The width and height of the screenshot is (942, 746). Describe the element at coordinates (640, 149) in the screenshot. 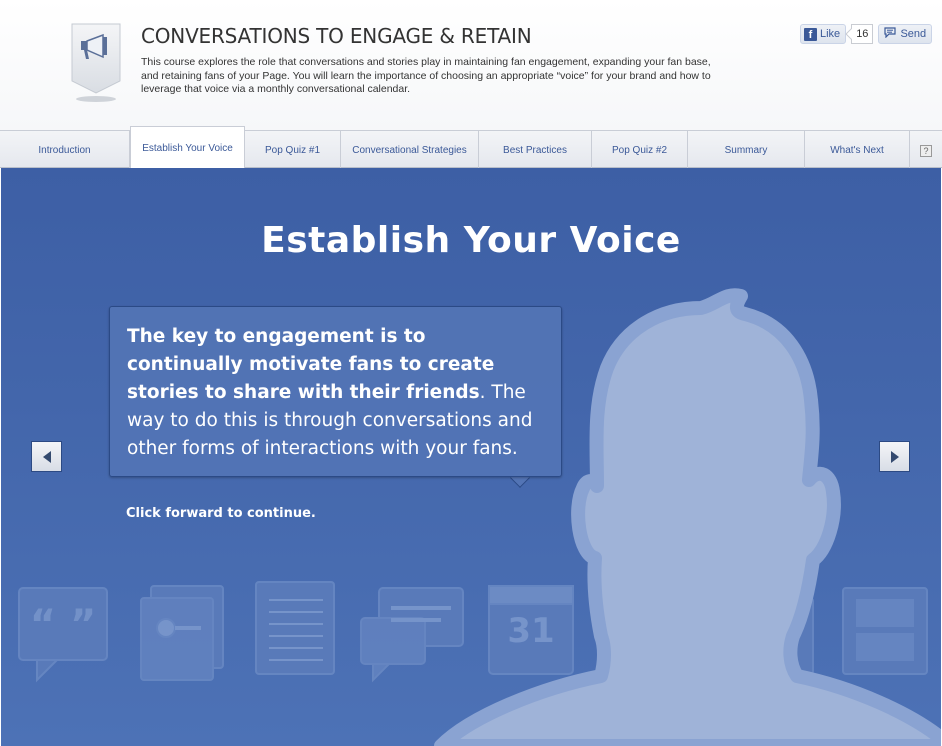

I see `tab-pop-quiz-2: Pop Quiz #2` at that location.